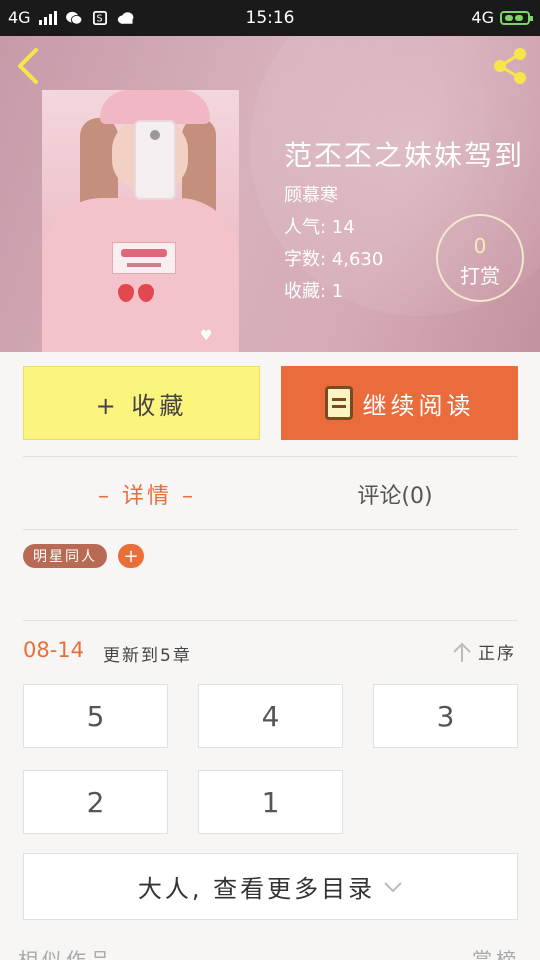  What do you see at coordinates (480, 246) in the screenshot?
I see `tip-count: 0` at bounding box center [480, 246].